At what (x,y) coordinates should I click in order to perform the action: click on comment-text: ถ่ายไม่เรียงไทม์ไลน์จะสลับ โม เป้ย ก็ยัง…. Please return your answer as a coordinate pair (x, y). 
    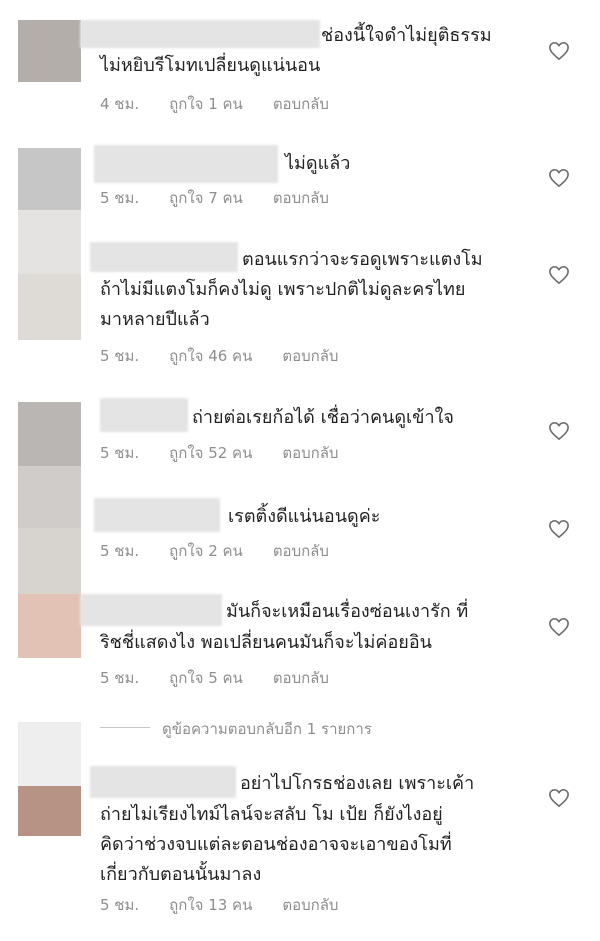
    Looking at the image, I should click on (271, 814).